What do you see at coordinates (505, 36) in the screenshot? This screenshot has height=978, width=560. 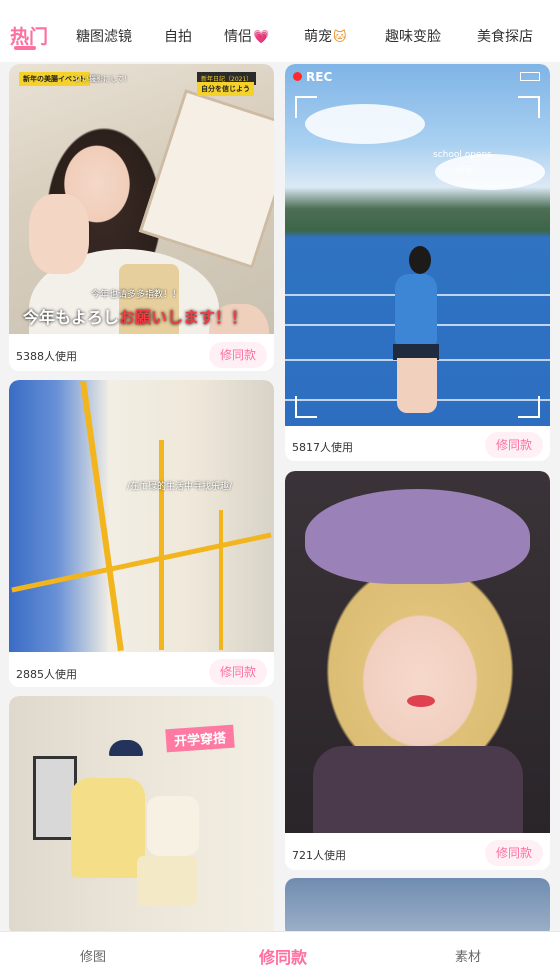 I see `tab-food: 美食探店` at bounding box center [505, 36].